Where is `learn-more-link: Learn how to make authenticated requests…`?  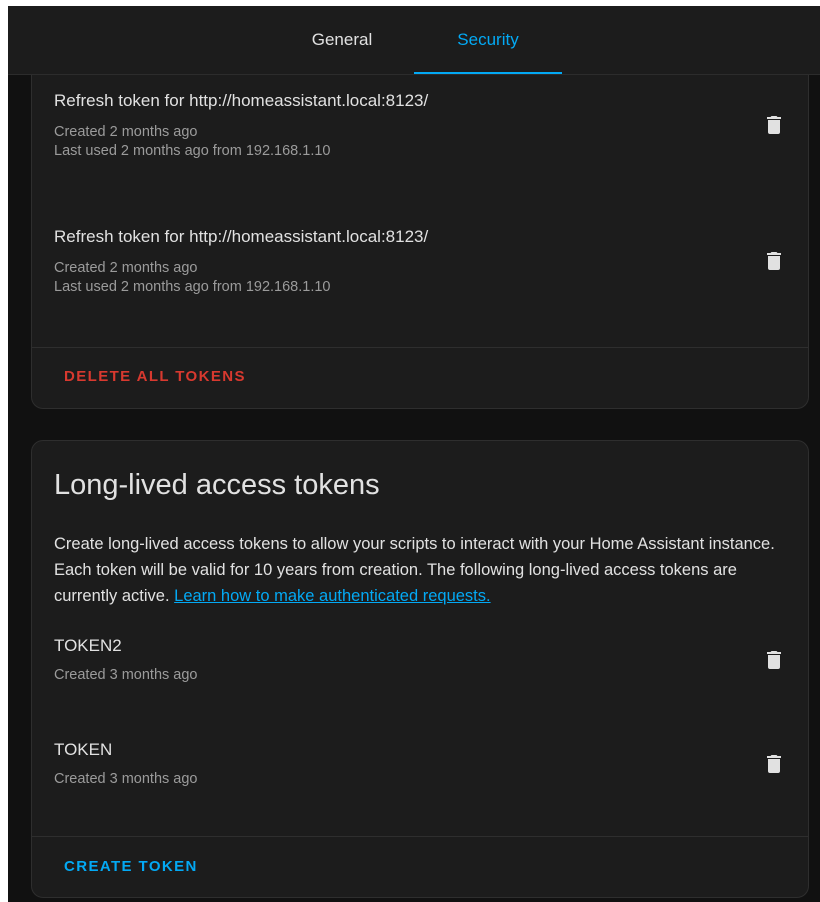
learn-more-link: Learn how to make authenticated requests… is located at coordinates (332, 596).